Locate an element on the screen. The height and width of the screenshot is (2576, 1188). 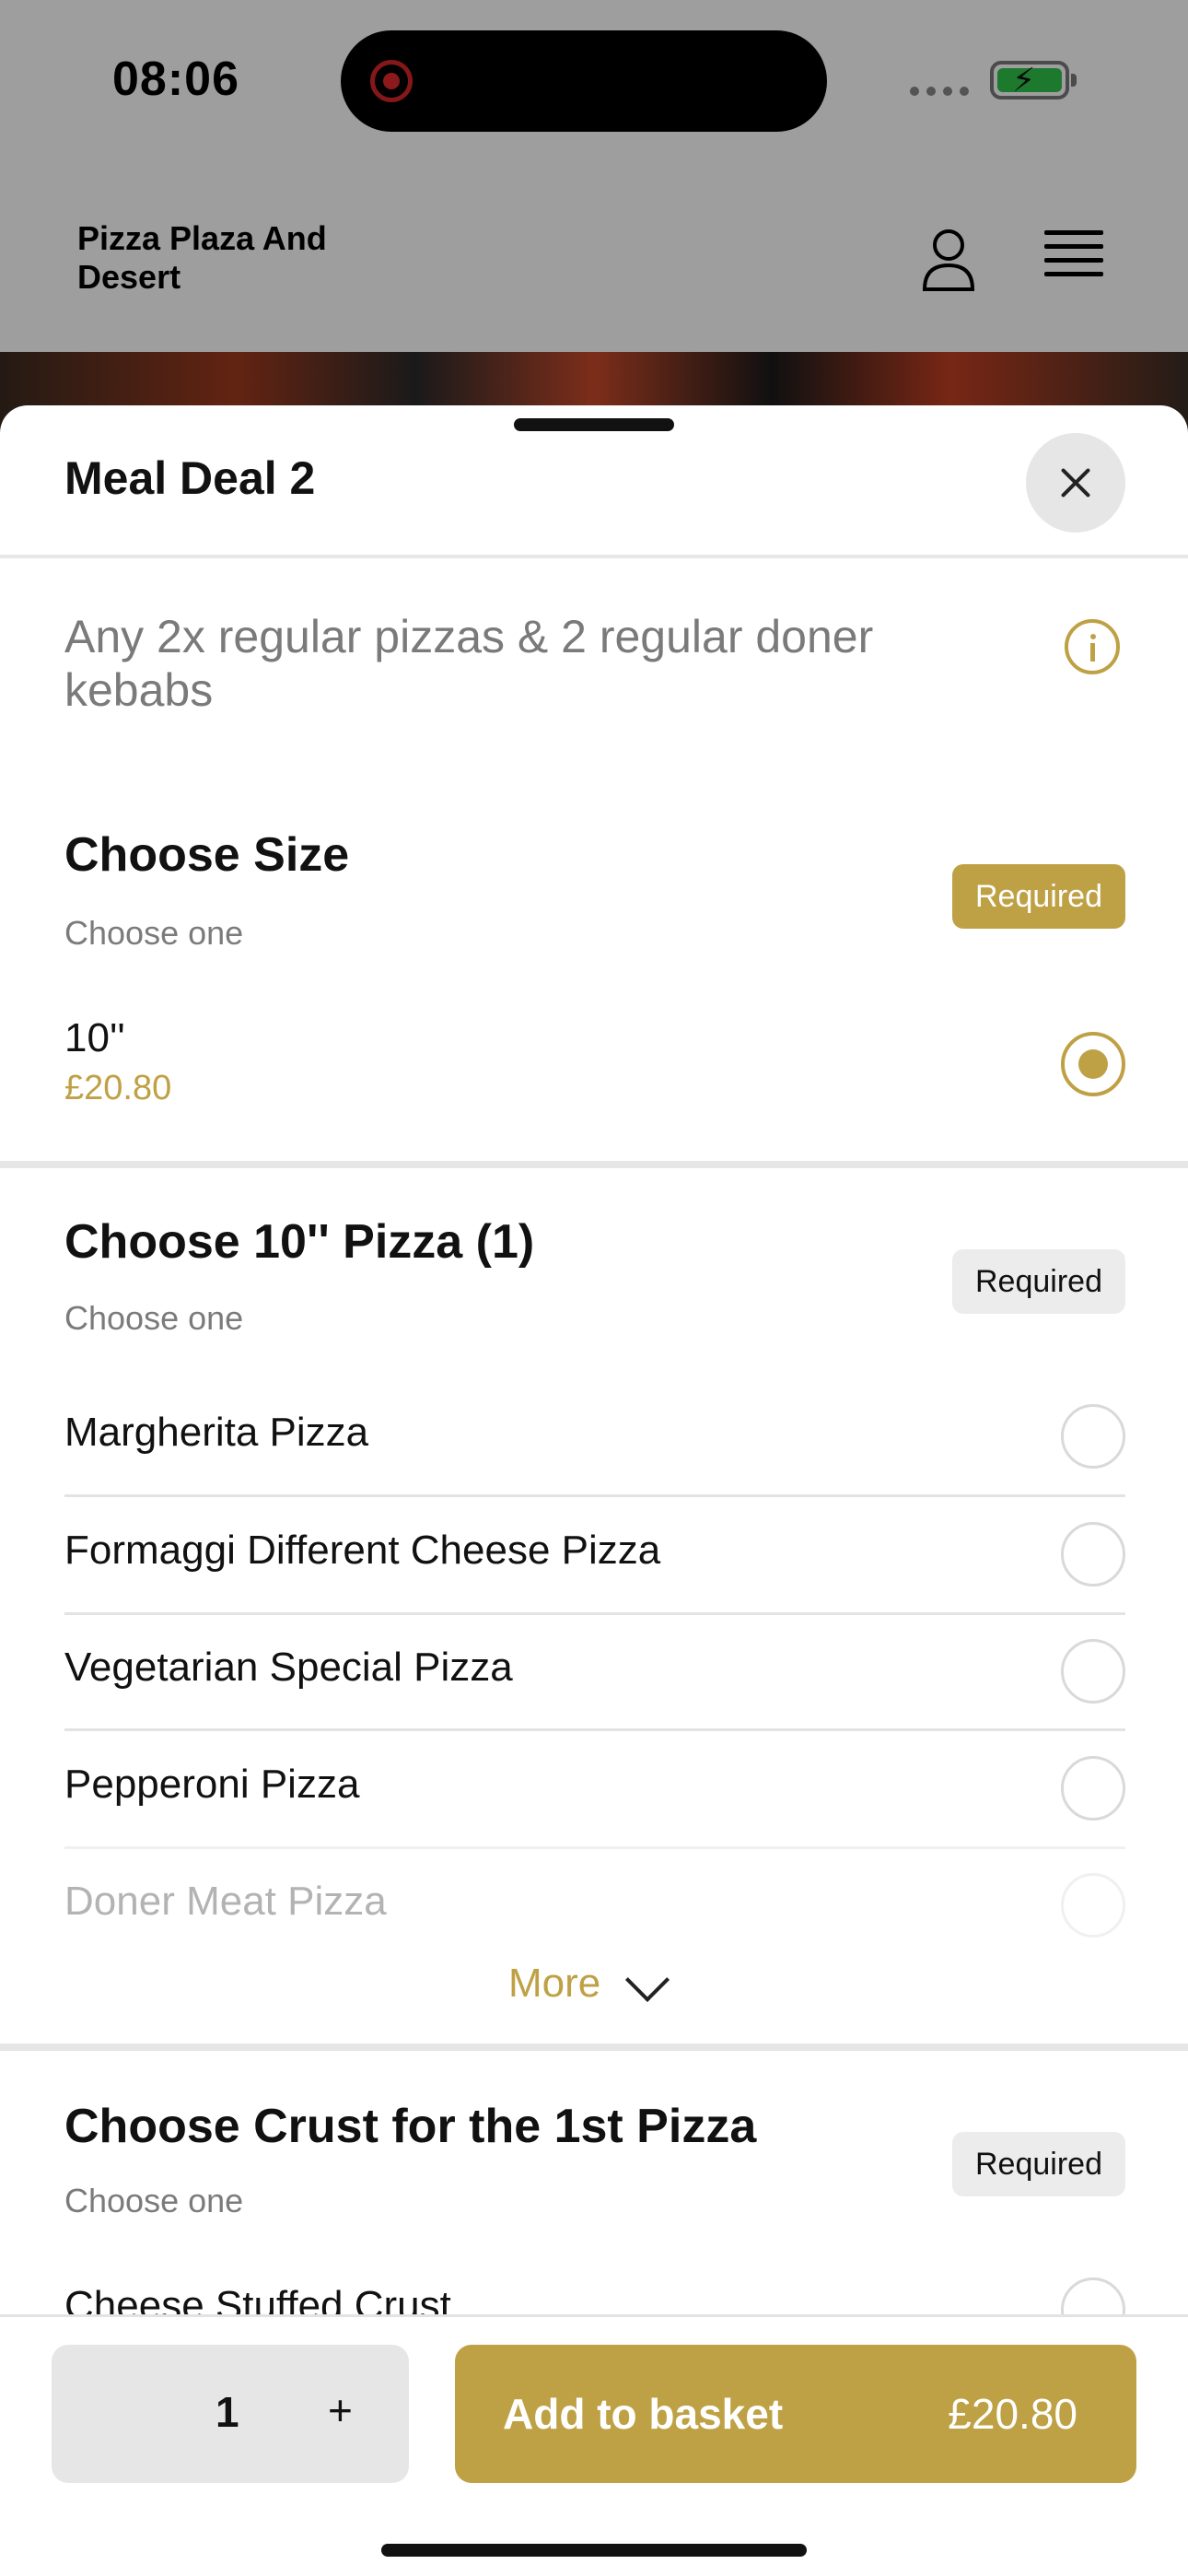
quantity-value: 1 is located at coordinates (227, 2412).